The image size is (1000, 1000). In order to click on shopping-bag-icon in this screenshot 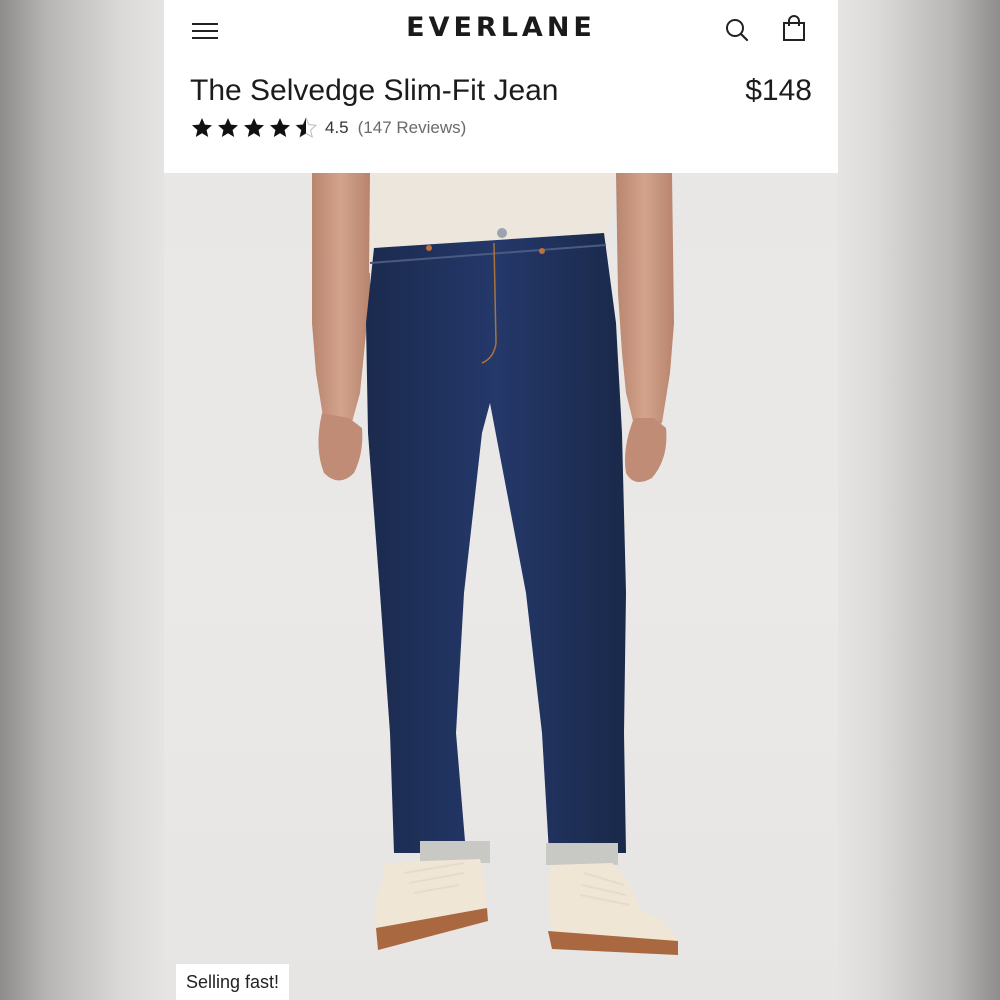, I will do `click(794, 29)`.